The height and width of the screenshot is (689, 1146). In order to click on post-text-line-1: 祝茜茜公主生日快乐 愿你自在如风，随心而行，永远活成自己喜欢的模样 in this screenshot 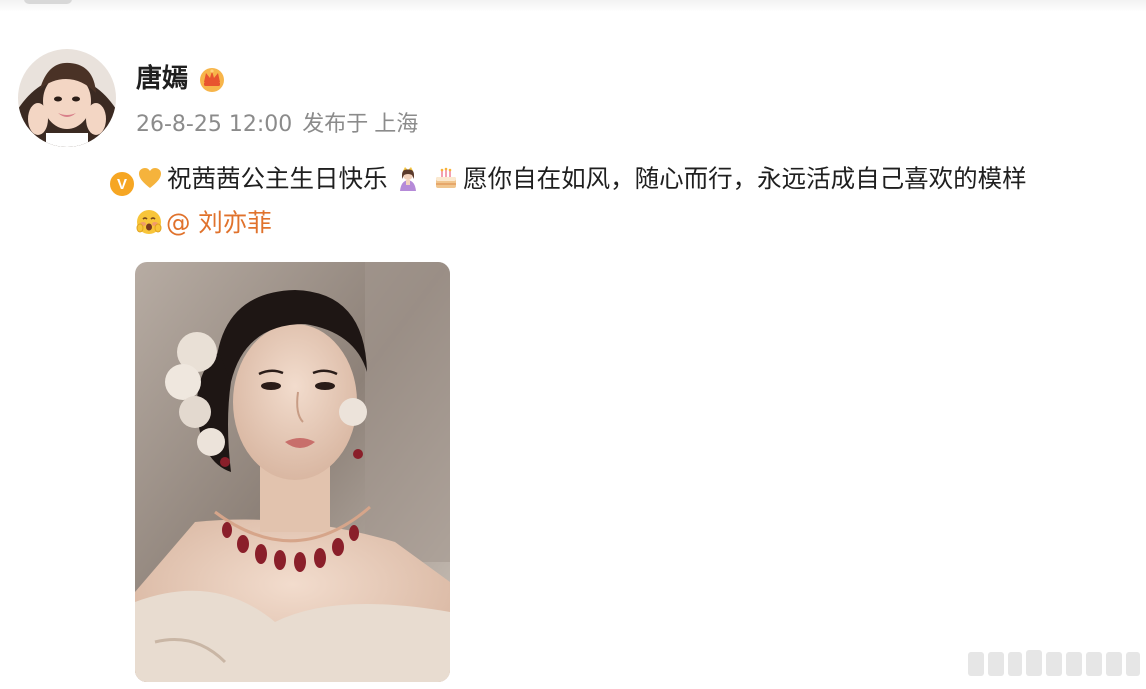, I will do `click(582, 179)`.